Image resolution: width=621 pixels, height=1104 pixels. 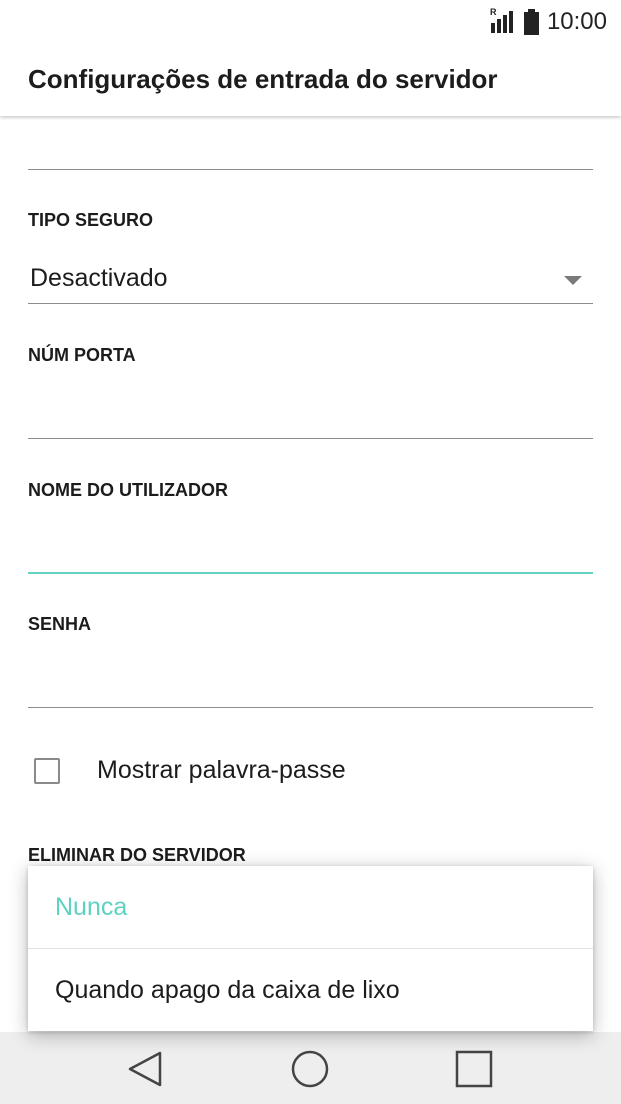 I want to click on home-icon, so click(x=310, y=1069).